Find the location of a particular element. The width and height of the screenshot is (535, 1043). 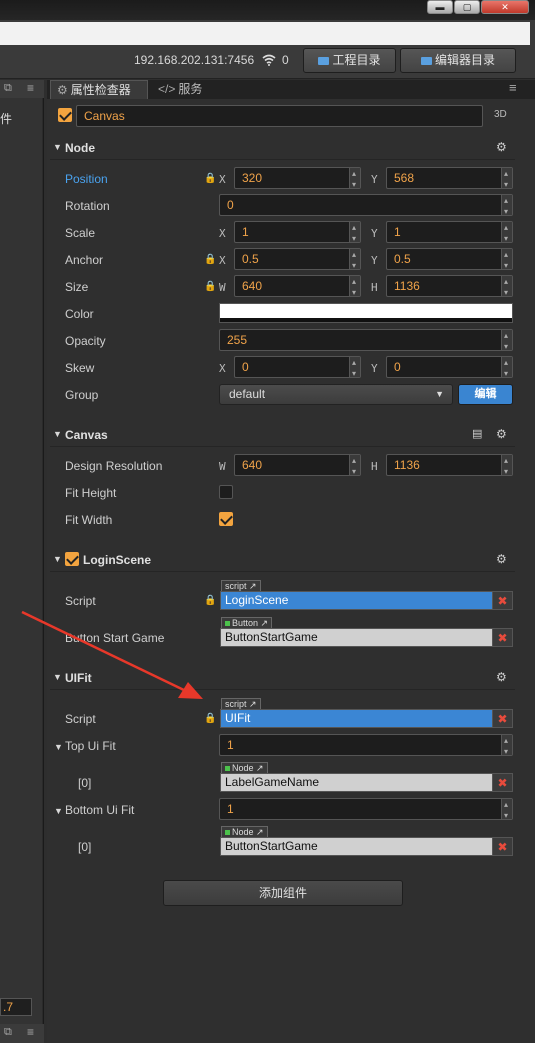

button-start-game-field: ButtonStartGame is located at coordinates (356, 637).